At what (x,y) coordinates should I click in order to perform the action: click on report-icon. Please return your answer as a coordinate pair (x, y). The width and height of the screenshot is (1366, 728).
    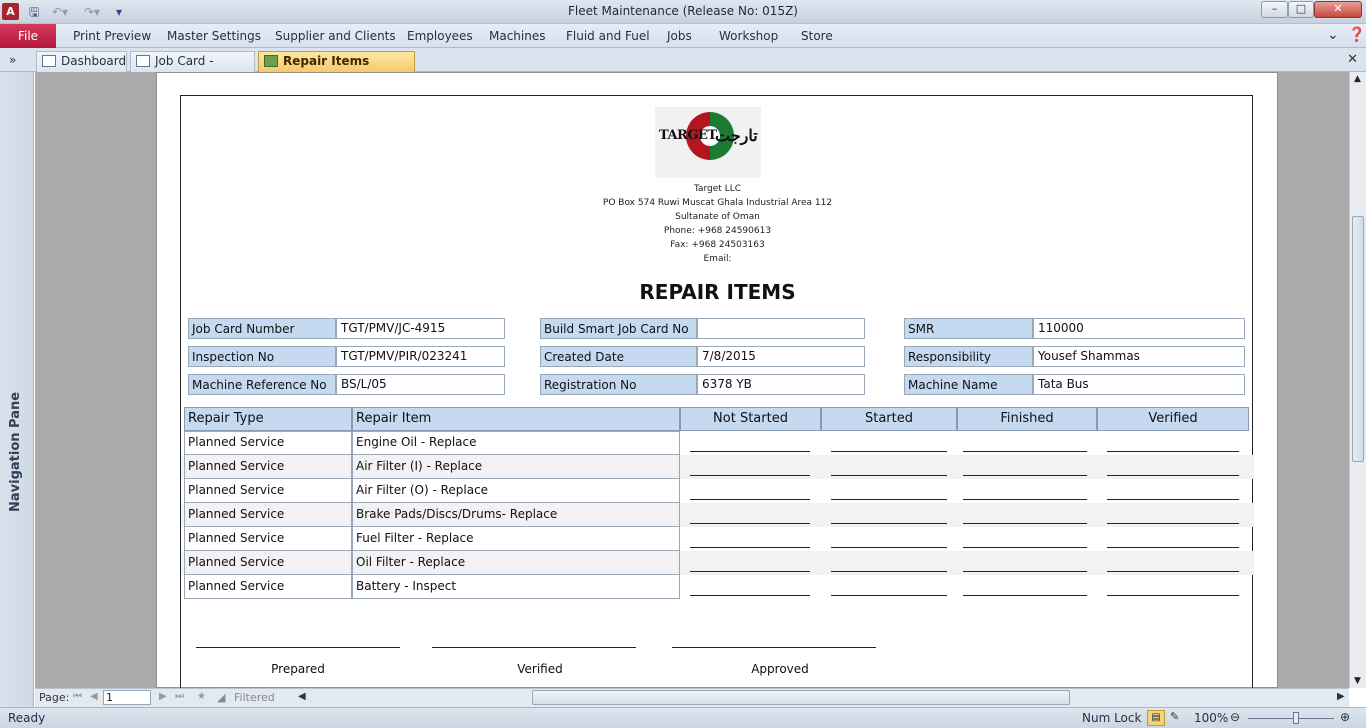
    Looking at the image, I should click on (271, 61).